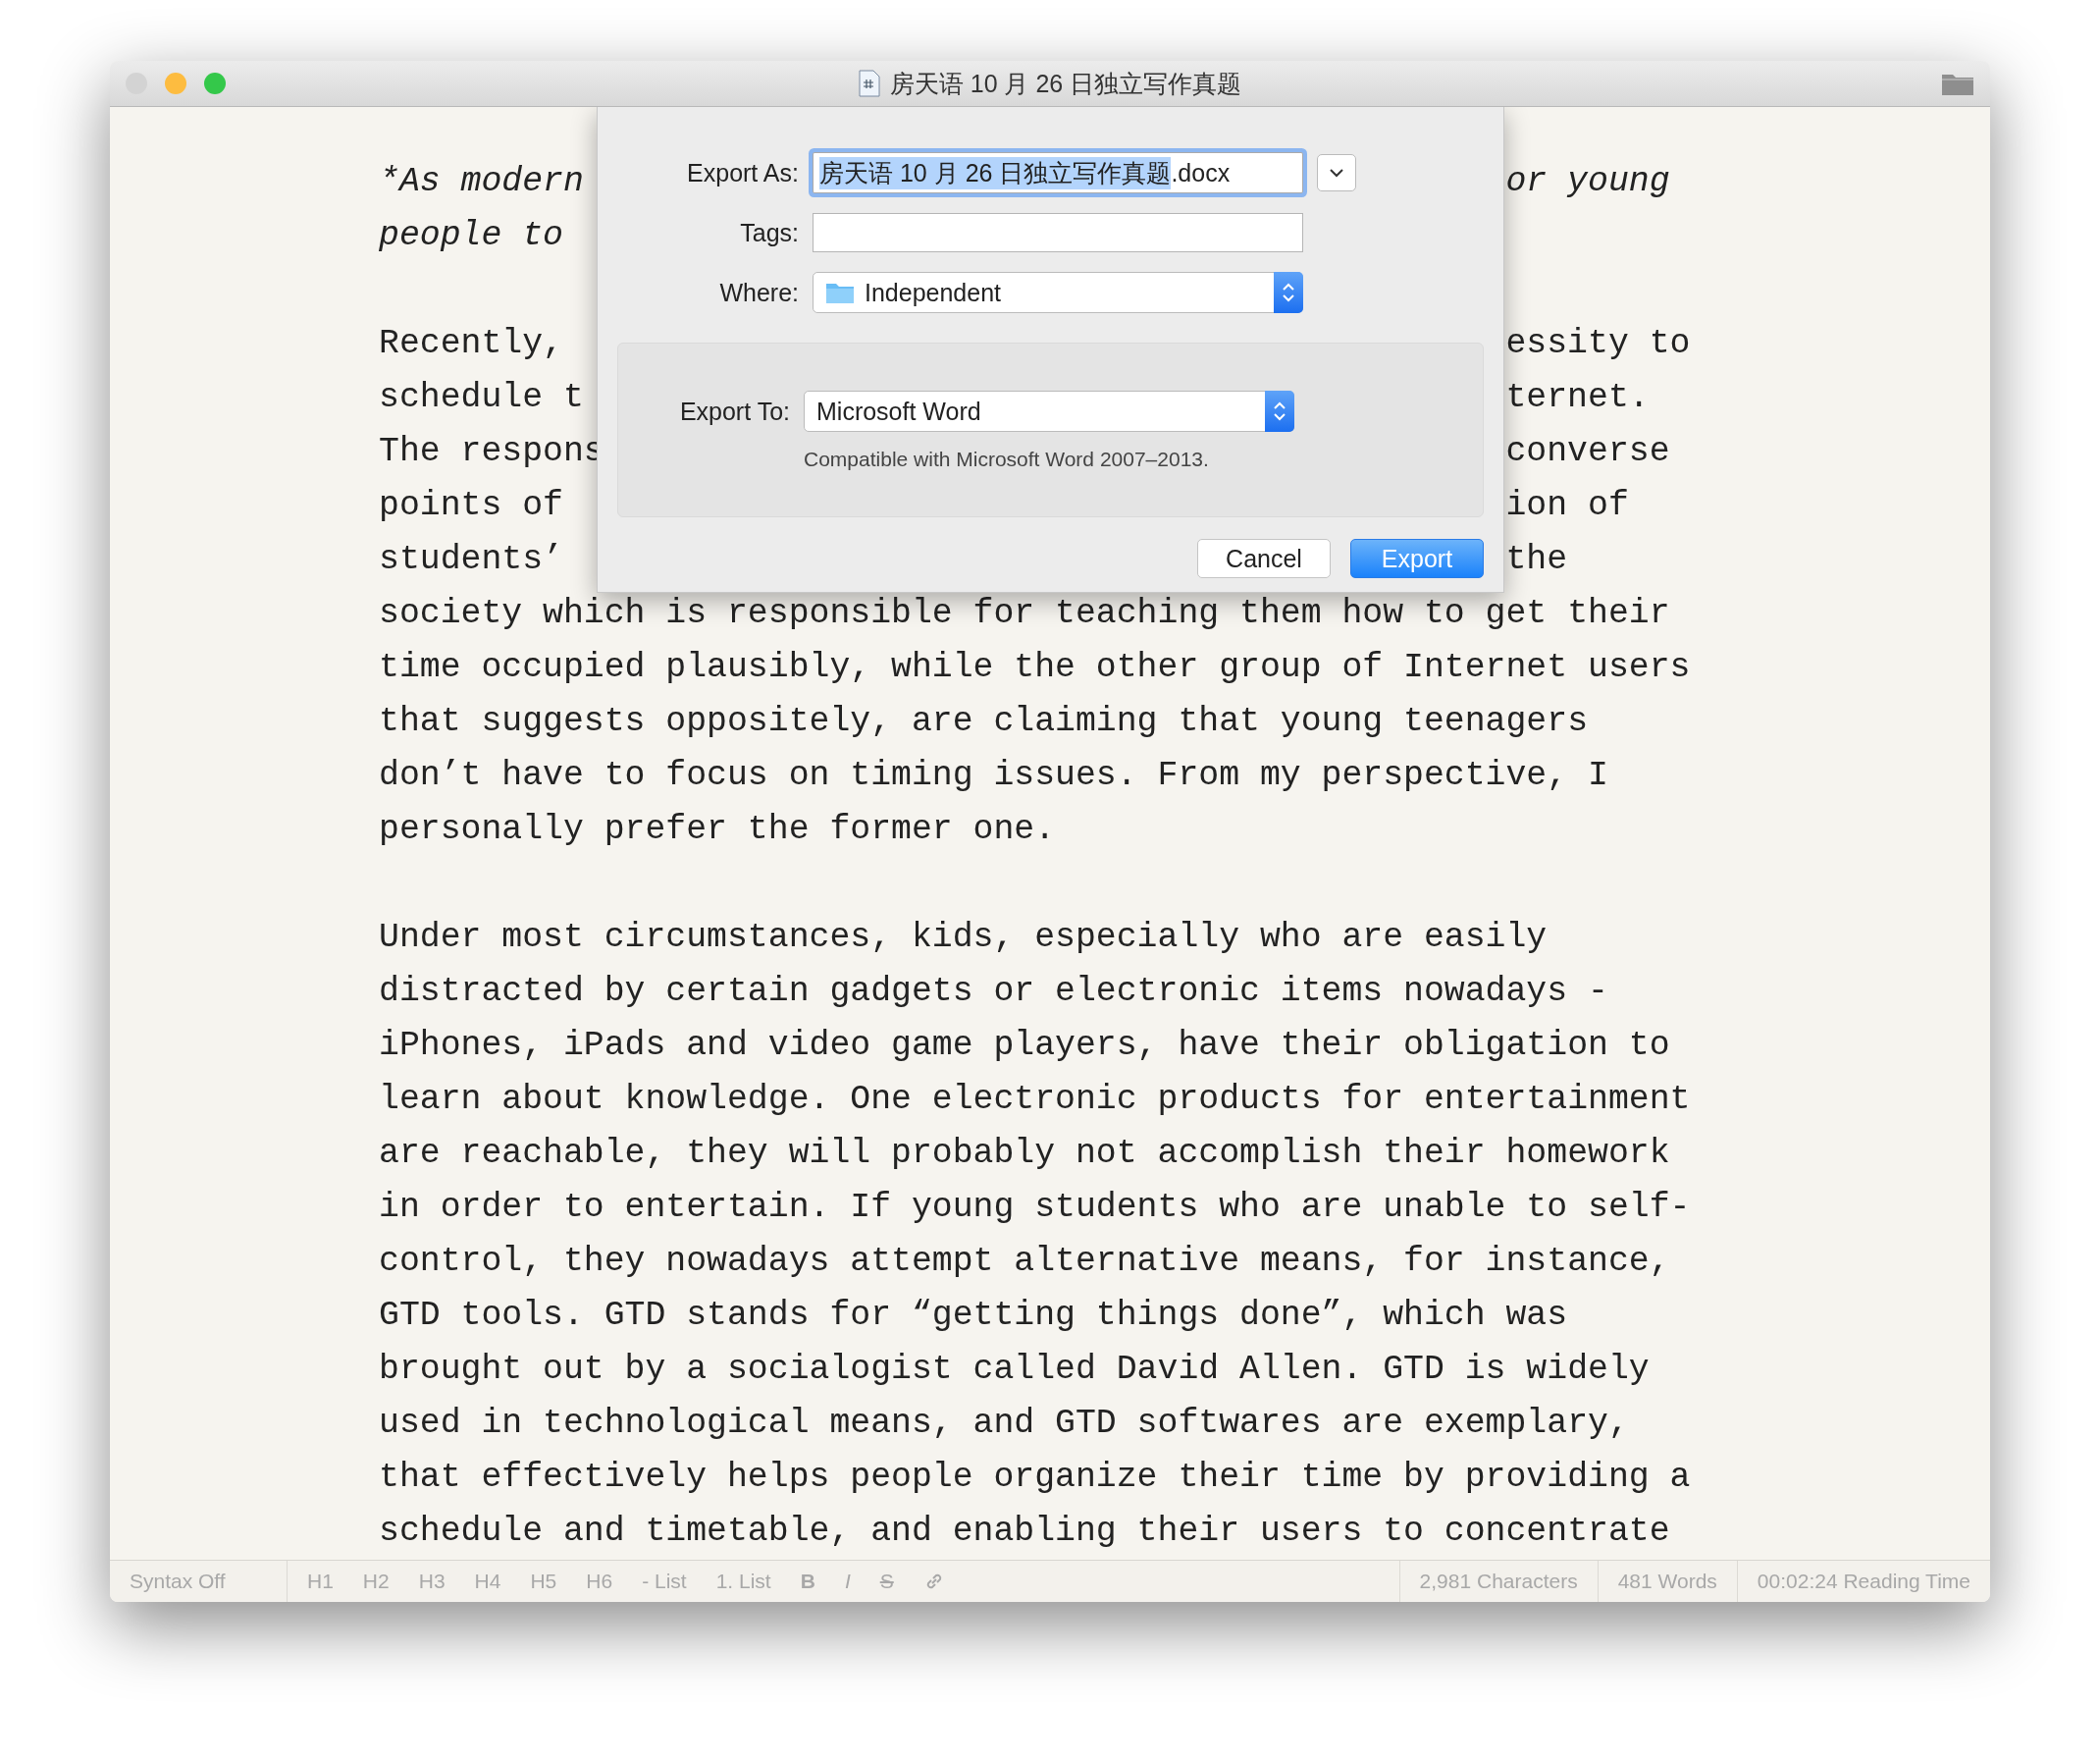  I want to click on field-label: Where:, so click(758, 293).